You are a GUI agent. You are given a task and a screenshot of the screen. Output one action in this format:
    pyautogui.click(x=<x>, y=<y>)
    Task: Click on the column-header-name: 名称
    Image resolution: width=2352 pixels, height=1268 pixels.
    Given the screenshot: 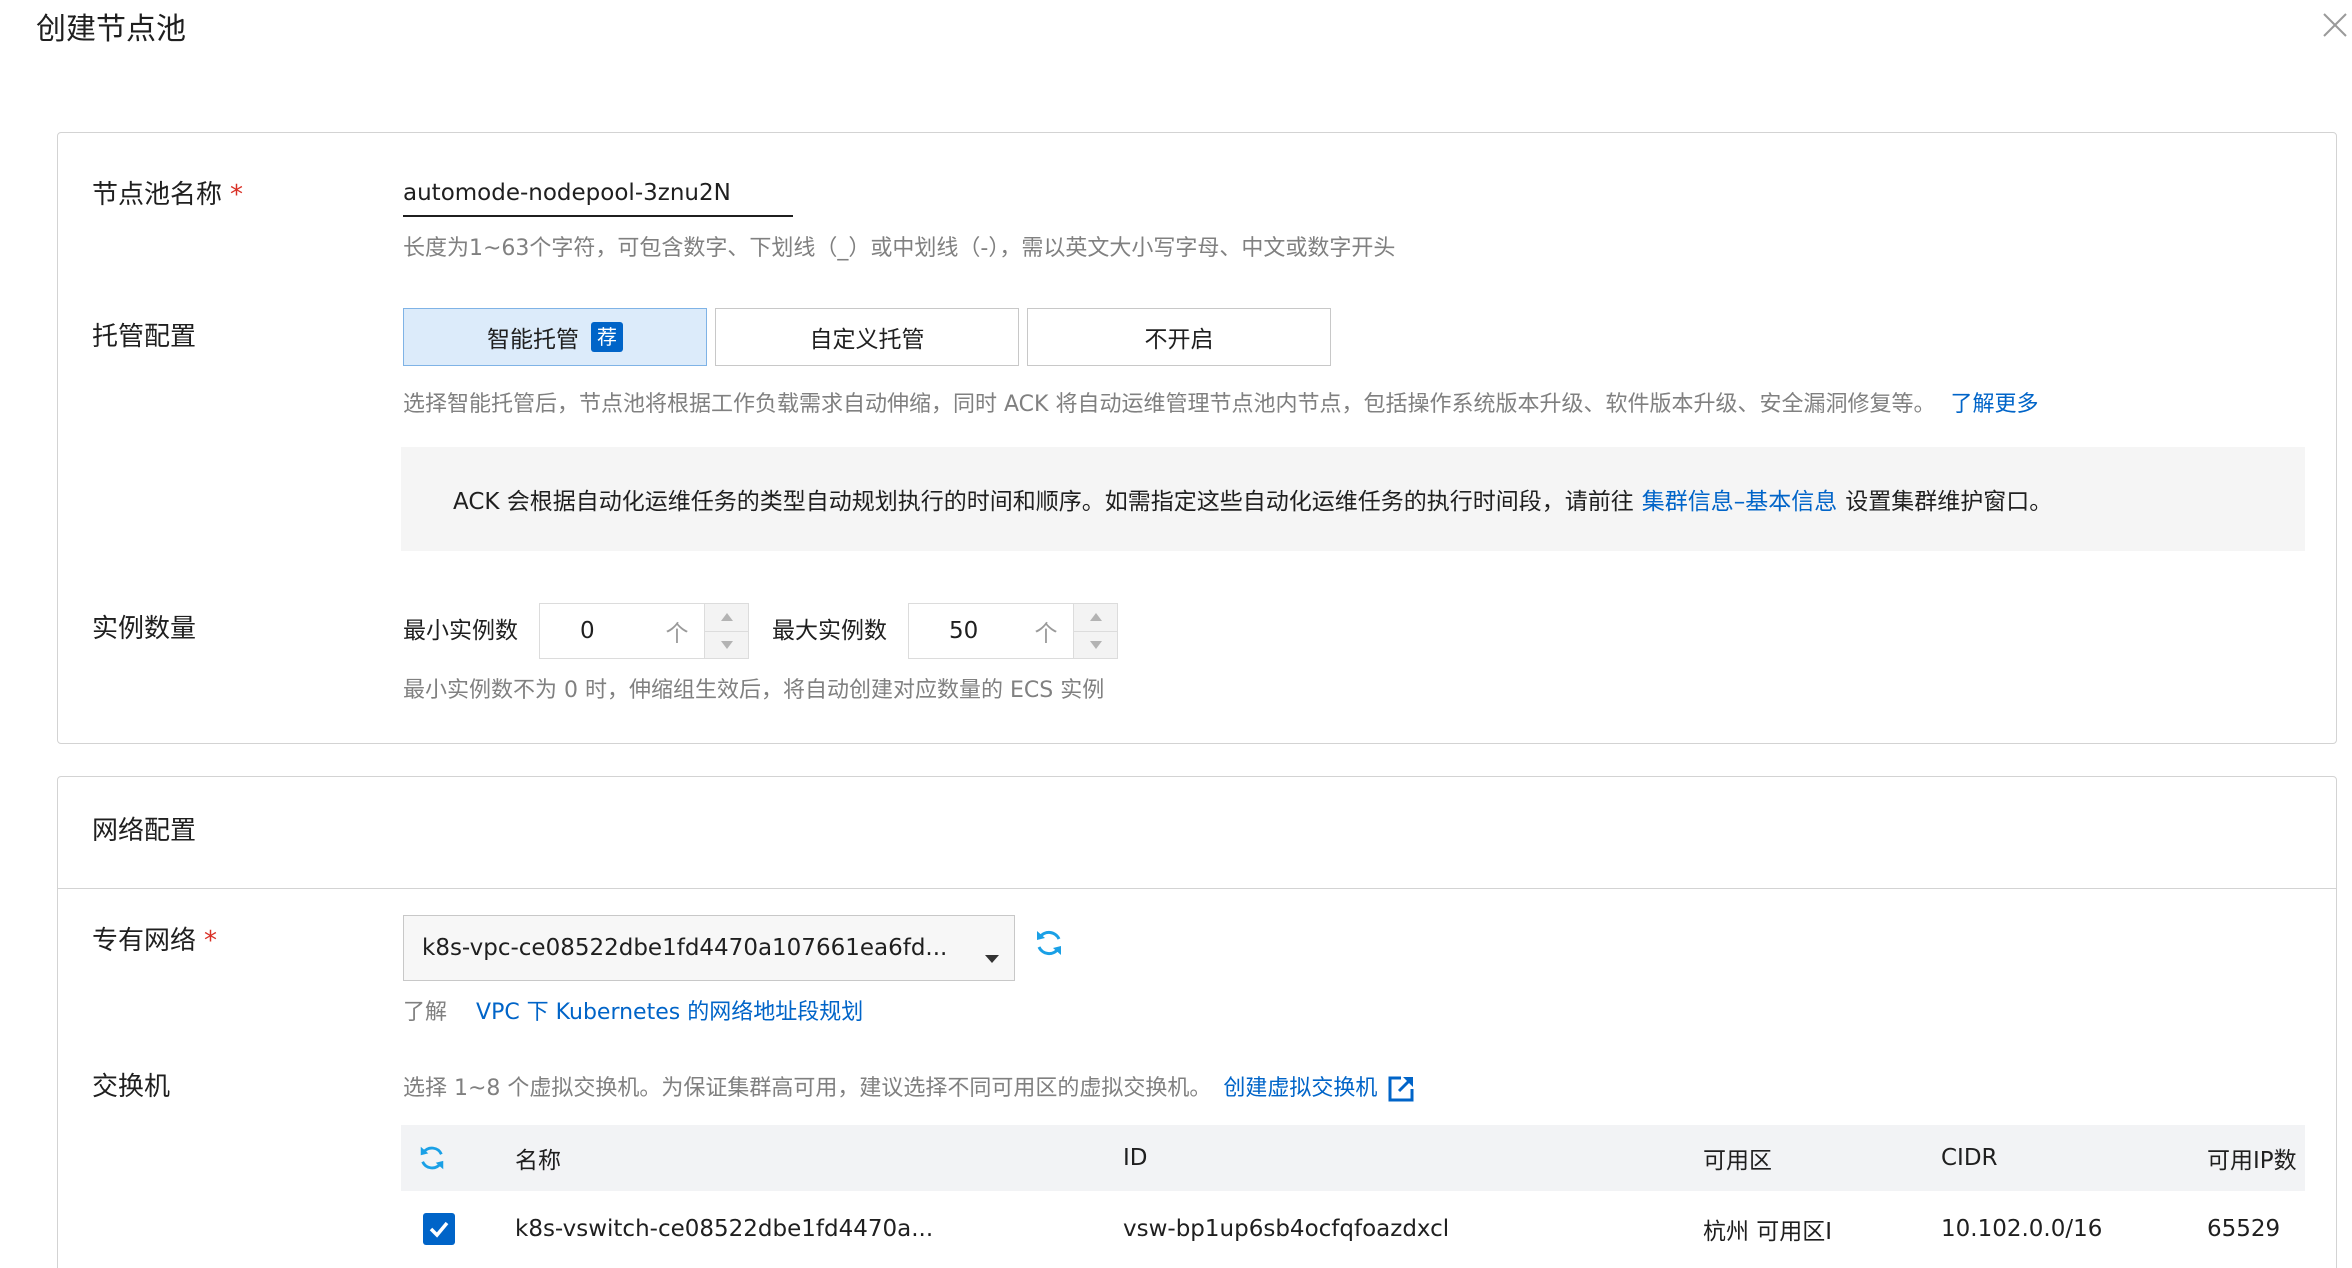 What is the action you would take?
    pyautogui.click(x=538, y=1161)
    